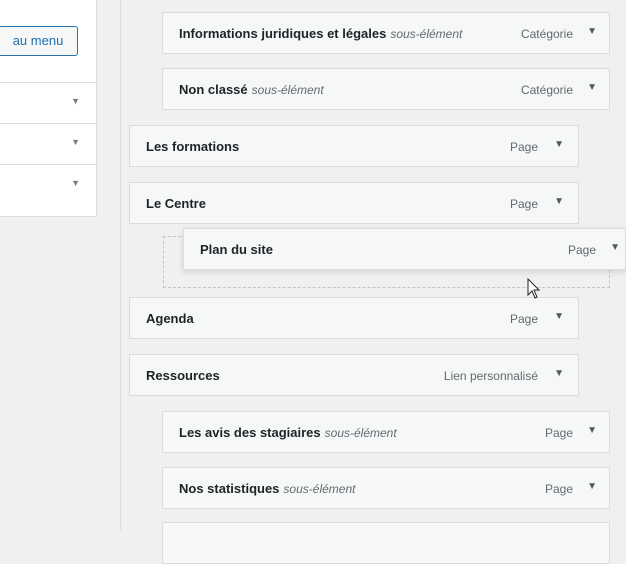 This screenshot has height=564, width=626. I want to click on accordion-section-3: ▼, so click(48, 184).